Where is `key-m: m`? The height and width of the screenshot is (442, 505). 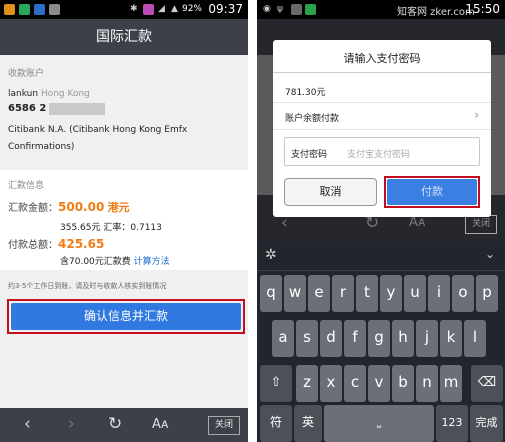 key-m: m is located at coordinates (451, 383).